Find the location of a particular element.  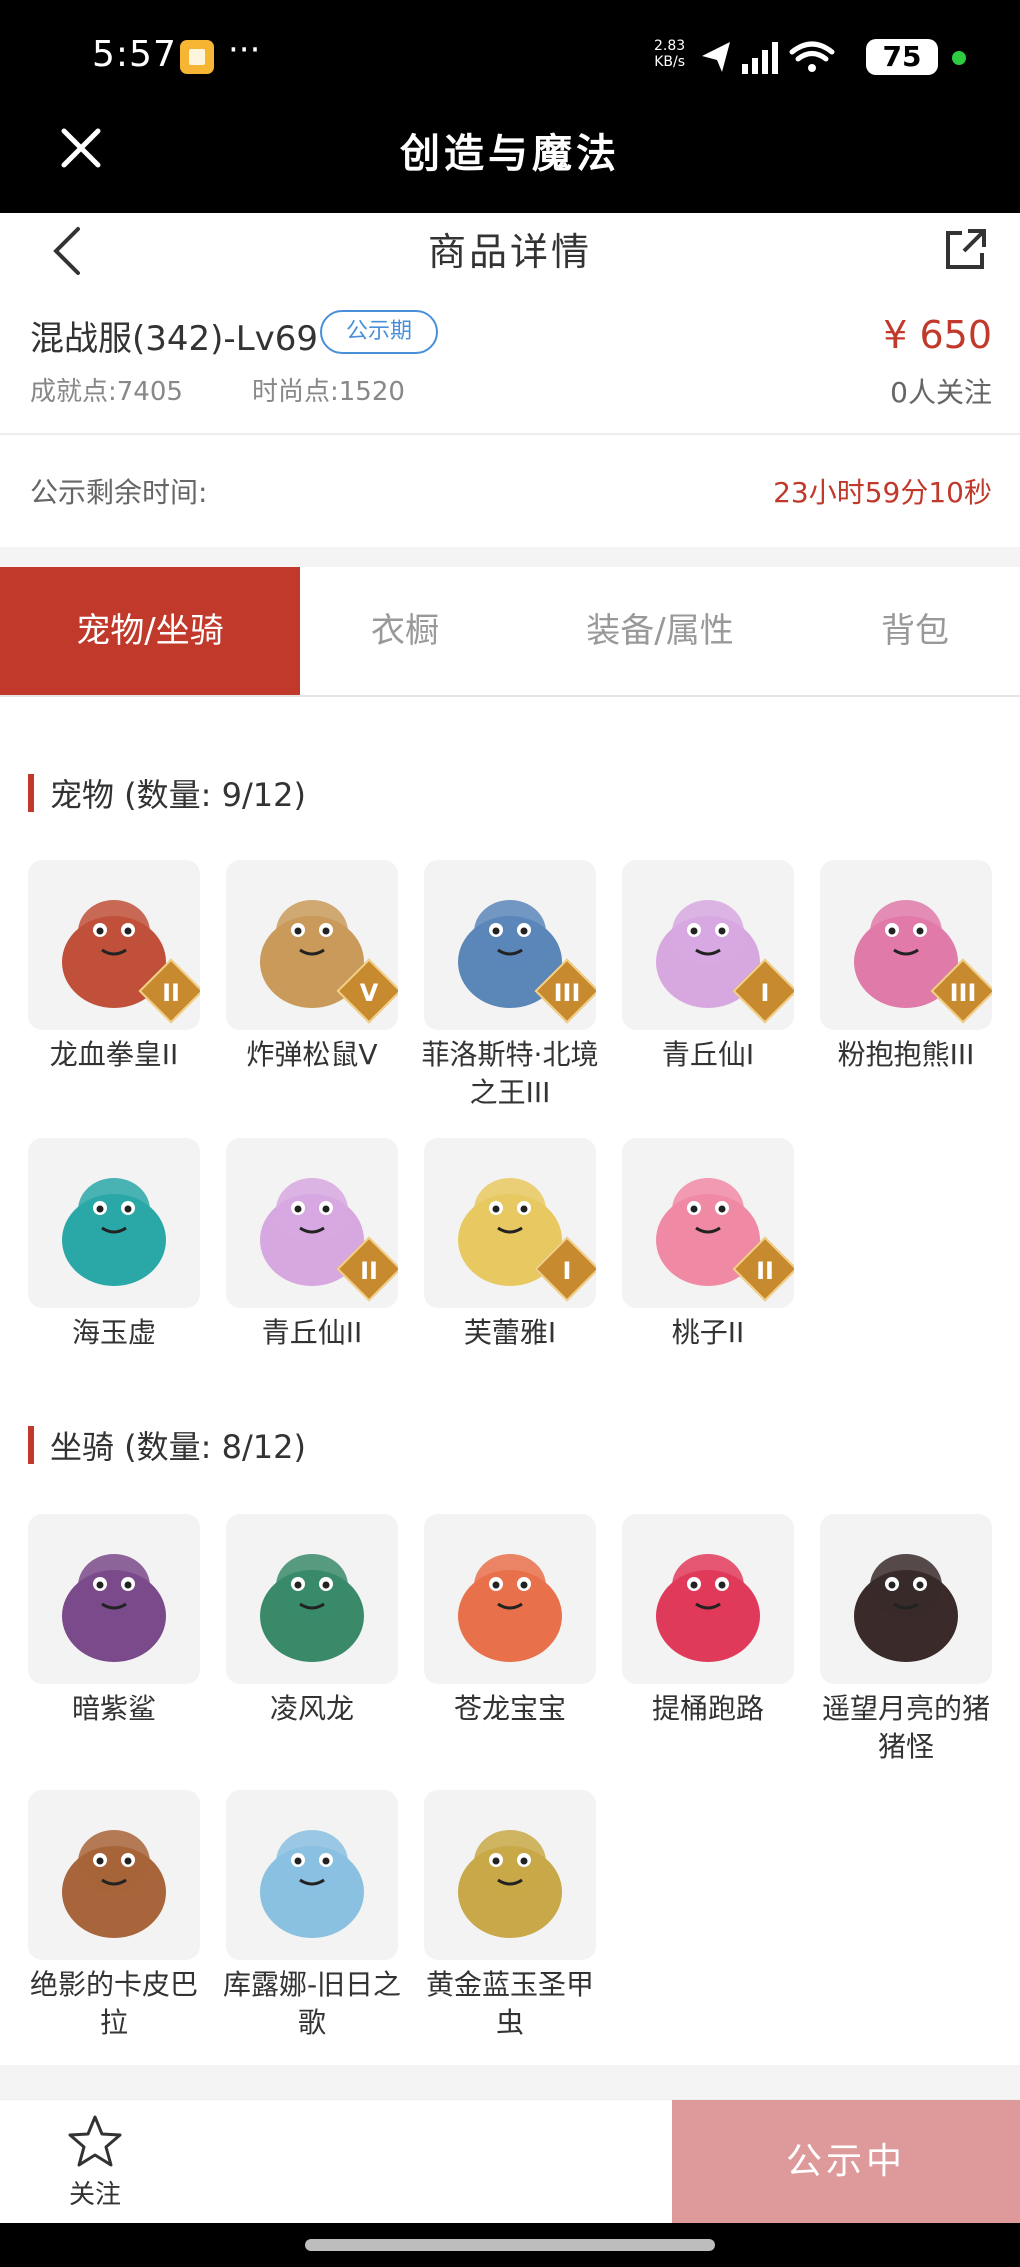

mounts-section-title: 坐骑 (数量: 8/12) is located at coordinates (167, 1445).